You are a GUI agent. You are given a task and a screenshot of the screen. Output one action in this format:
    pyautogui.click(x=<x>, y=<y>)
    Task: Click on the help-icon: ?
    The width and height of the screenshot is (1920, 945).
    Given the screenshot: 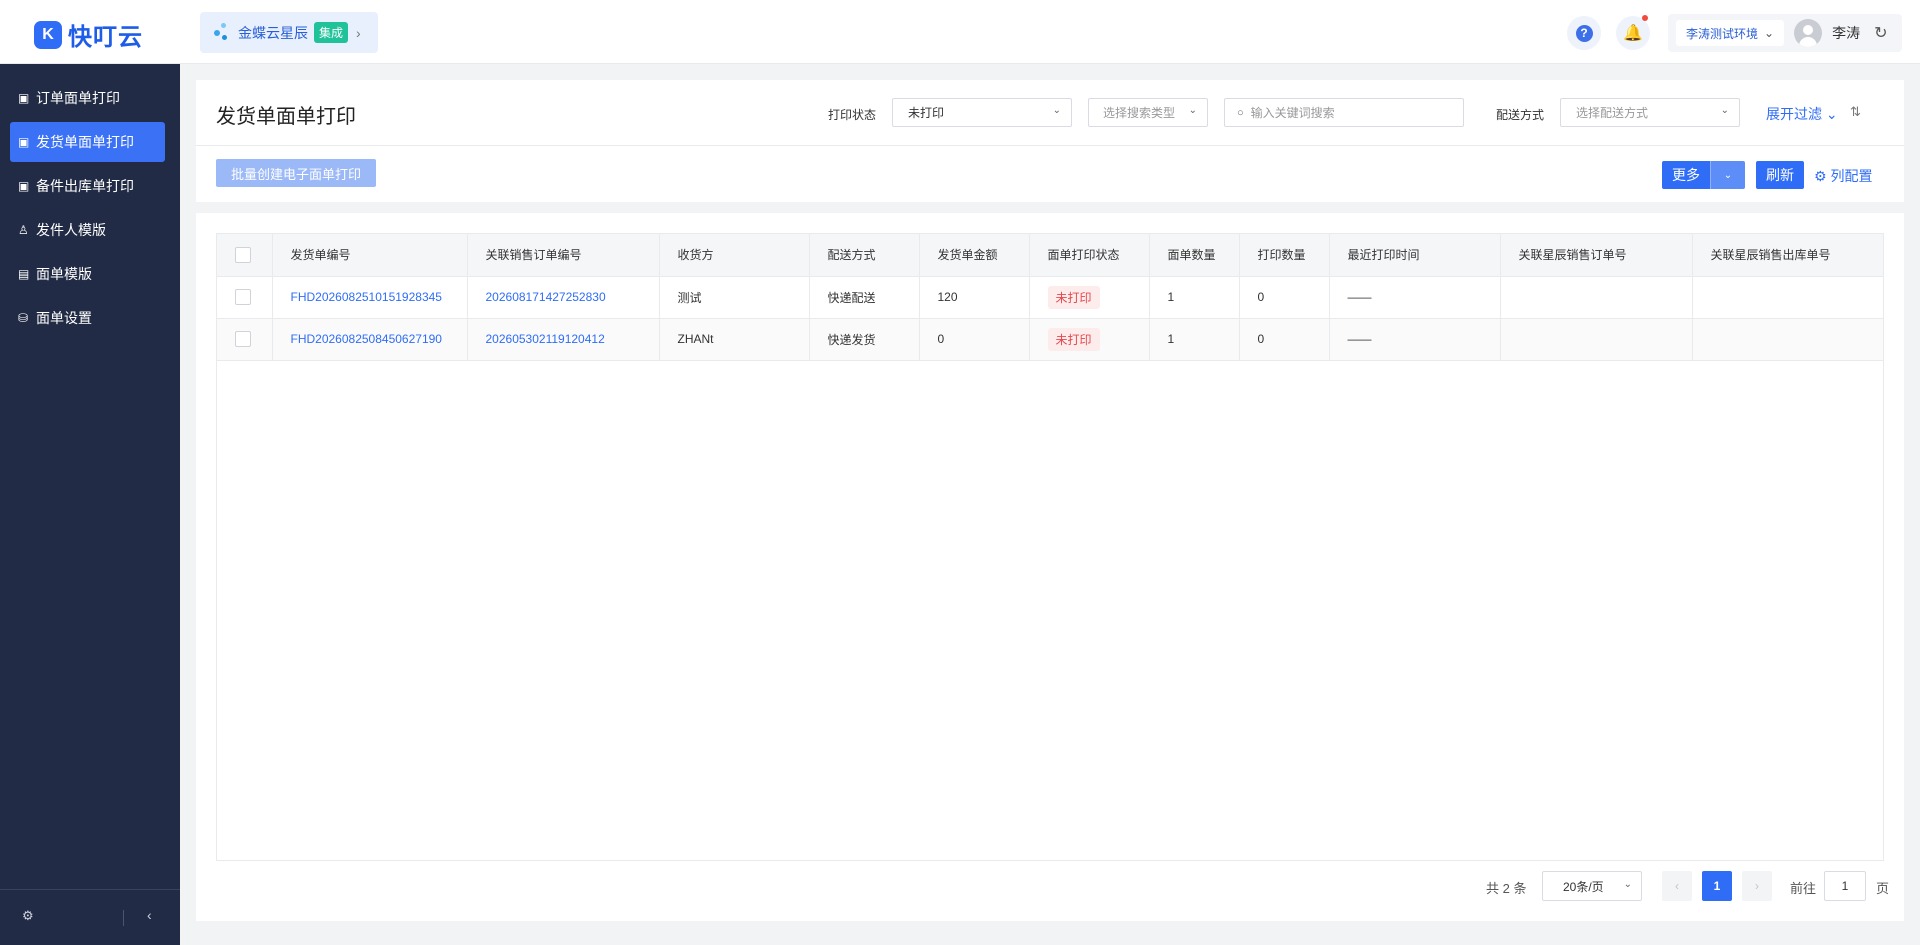 What is the action you would take?
    pyautogui.click(x=1584, y=33)
    